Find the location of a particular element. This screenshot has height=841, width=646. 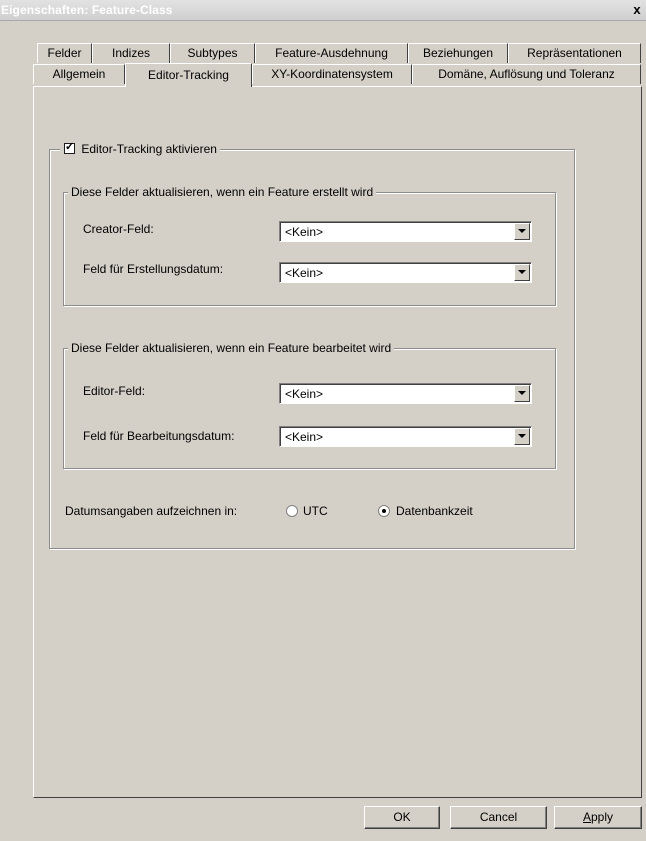

date-record-label: Datumsangaben aufzeichnen in: is located at coordinates (151, 511).